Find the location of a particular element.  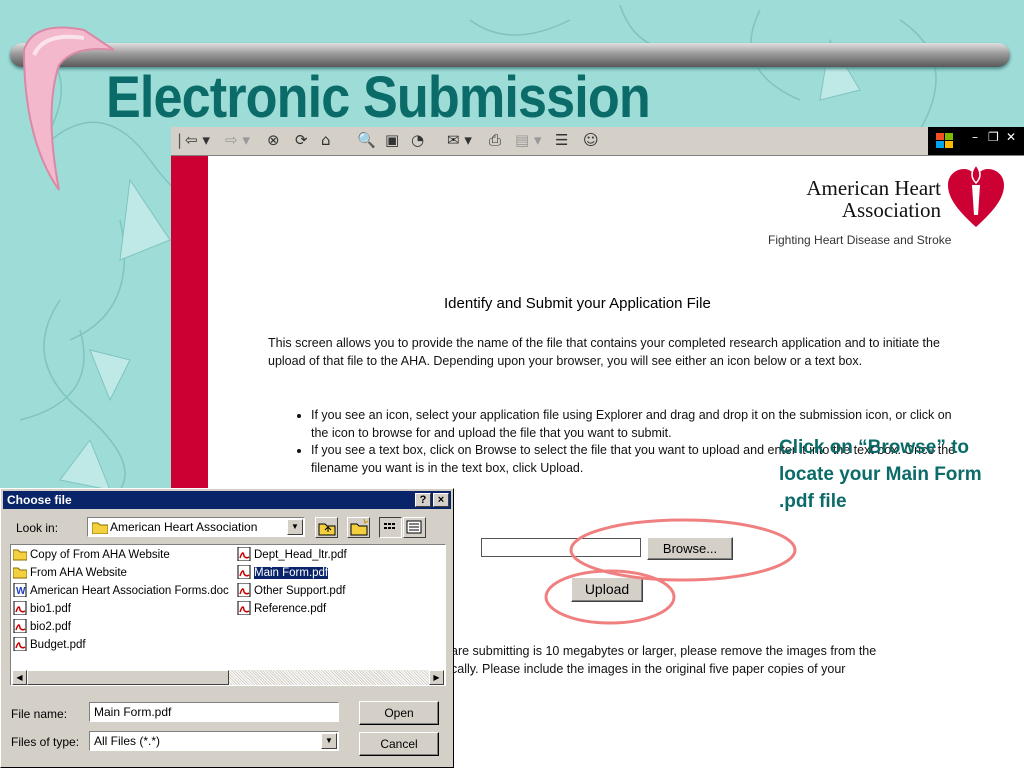

look-in-value: American Heart Association is located at coordinates (184, 527).